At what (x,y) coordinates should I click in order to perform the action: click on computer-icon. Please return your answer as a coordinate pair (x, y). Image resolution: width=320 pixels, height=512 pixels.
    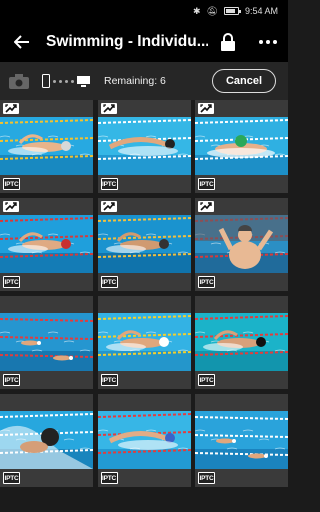
    Looking at the image, I should click on (83, 81).